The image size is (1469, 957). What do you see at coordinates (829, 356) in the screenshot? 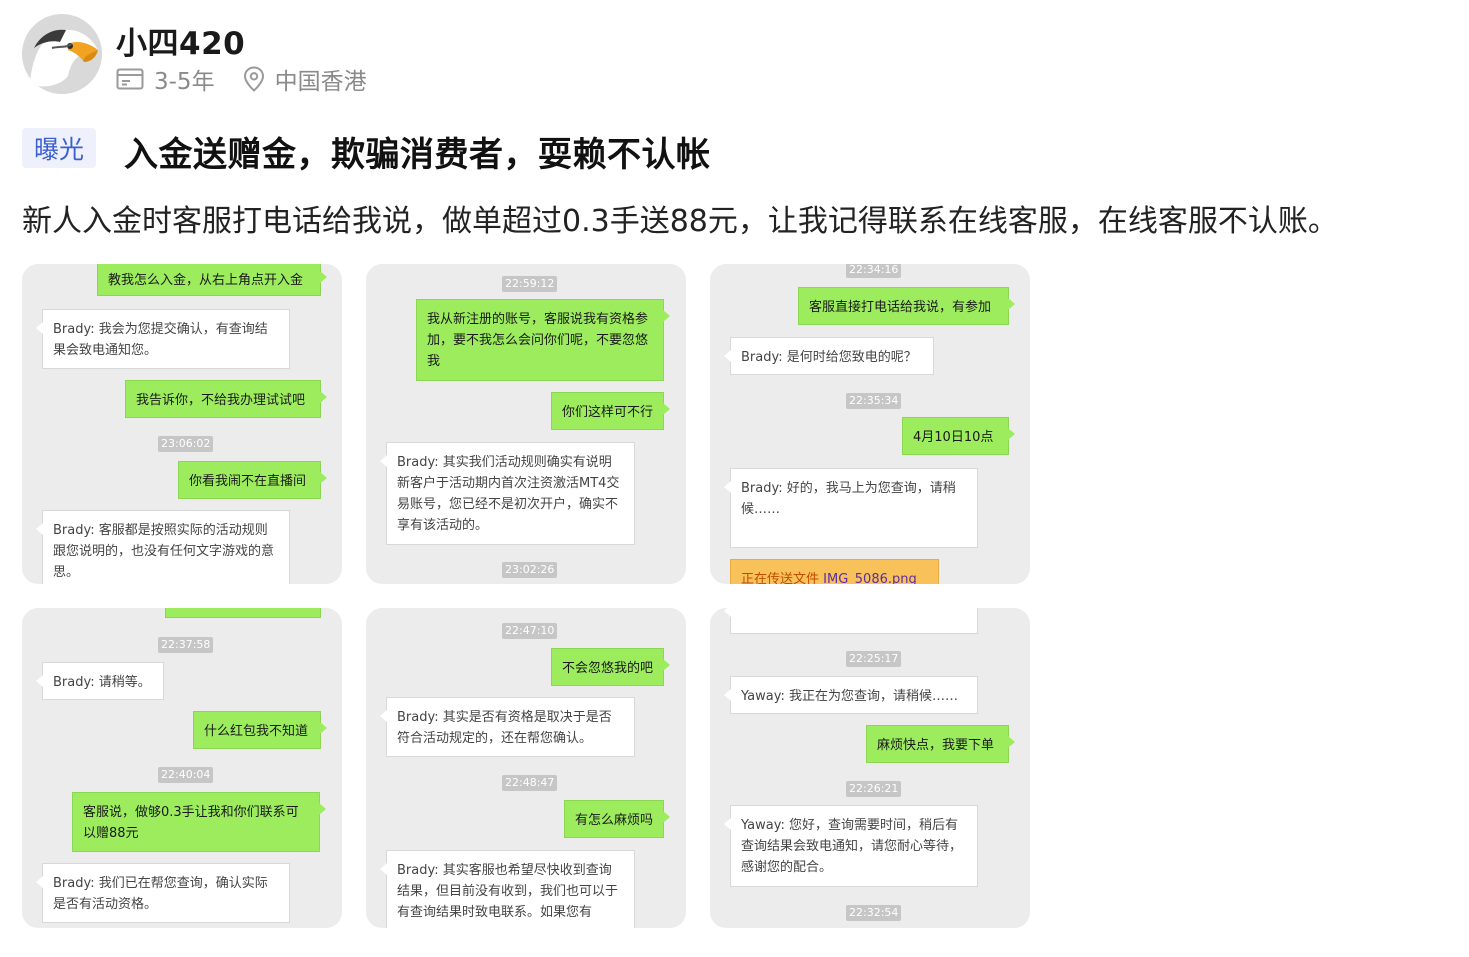
I see `chat-bubble-received: Brady: 是何时给您致电的呢？` at bounding box center [829, 356].